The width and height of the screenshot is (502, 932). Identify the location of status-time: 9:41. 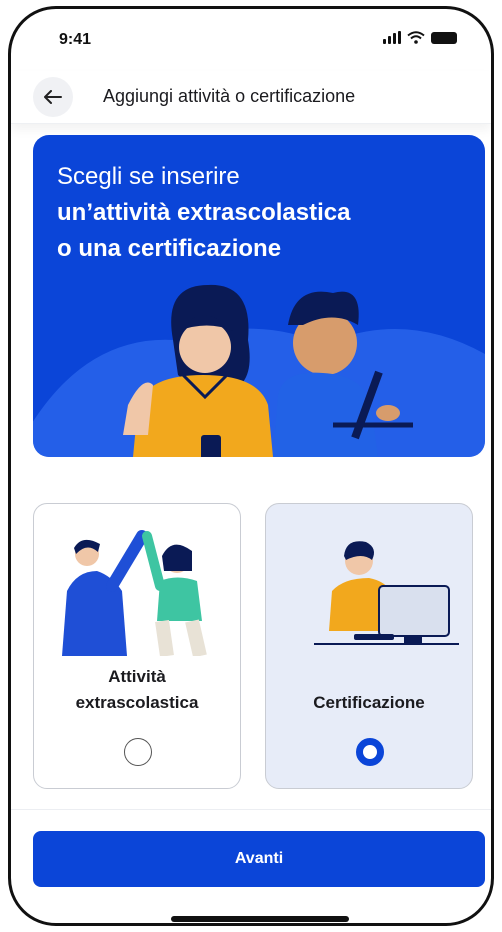
(75, 39).